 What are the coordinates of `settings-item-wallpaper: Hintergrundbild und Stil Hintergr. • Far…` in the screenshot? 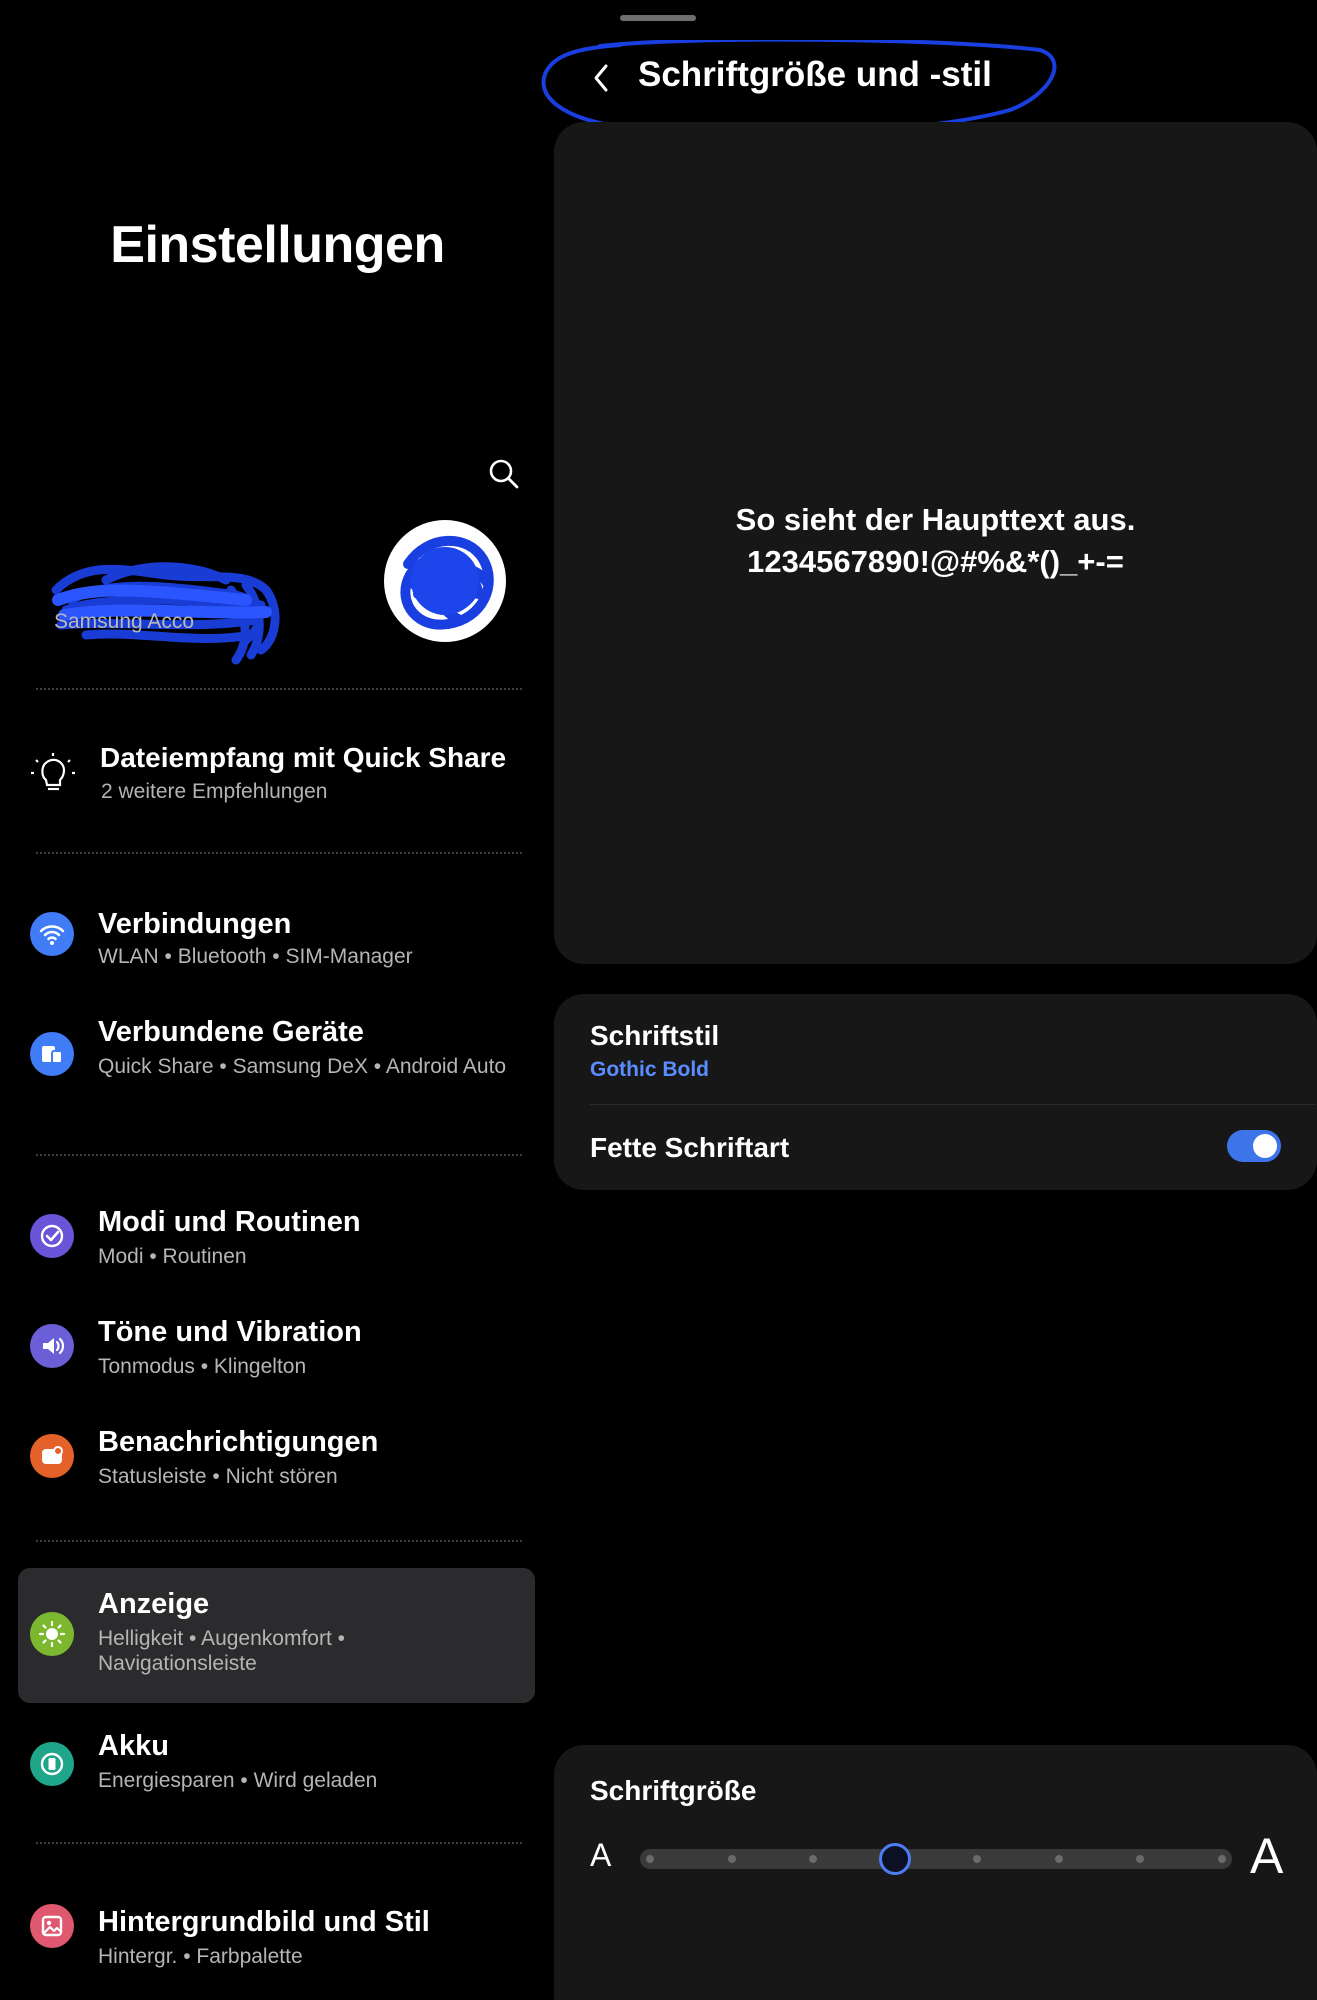 It's located at (276, 1930).